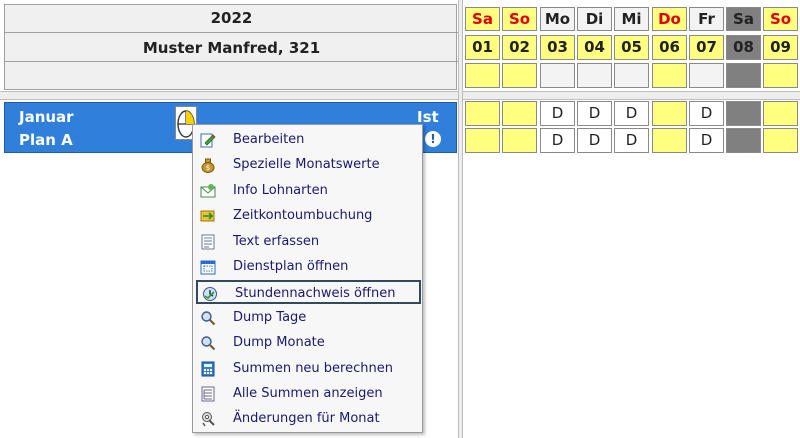 The image size is (800, 438). What do you see at coordinates (280, 190) in the screenshot?
I see `menu-item-label: Info Lohnarten` at bounding box center [280, 190].